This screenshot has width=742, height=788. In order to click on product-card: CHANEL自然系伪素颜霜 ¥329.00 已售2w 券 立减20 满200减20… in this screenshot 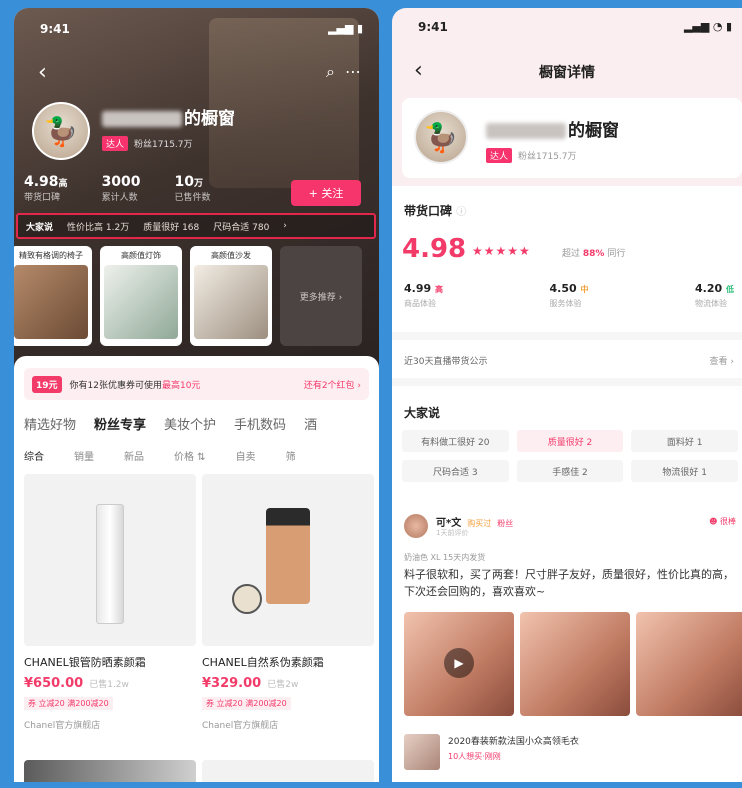, I will do `click(288, 604)`.